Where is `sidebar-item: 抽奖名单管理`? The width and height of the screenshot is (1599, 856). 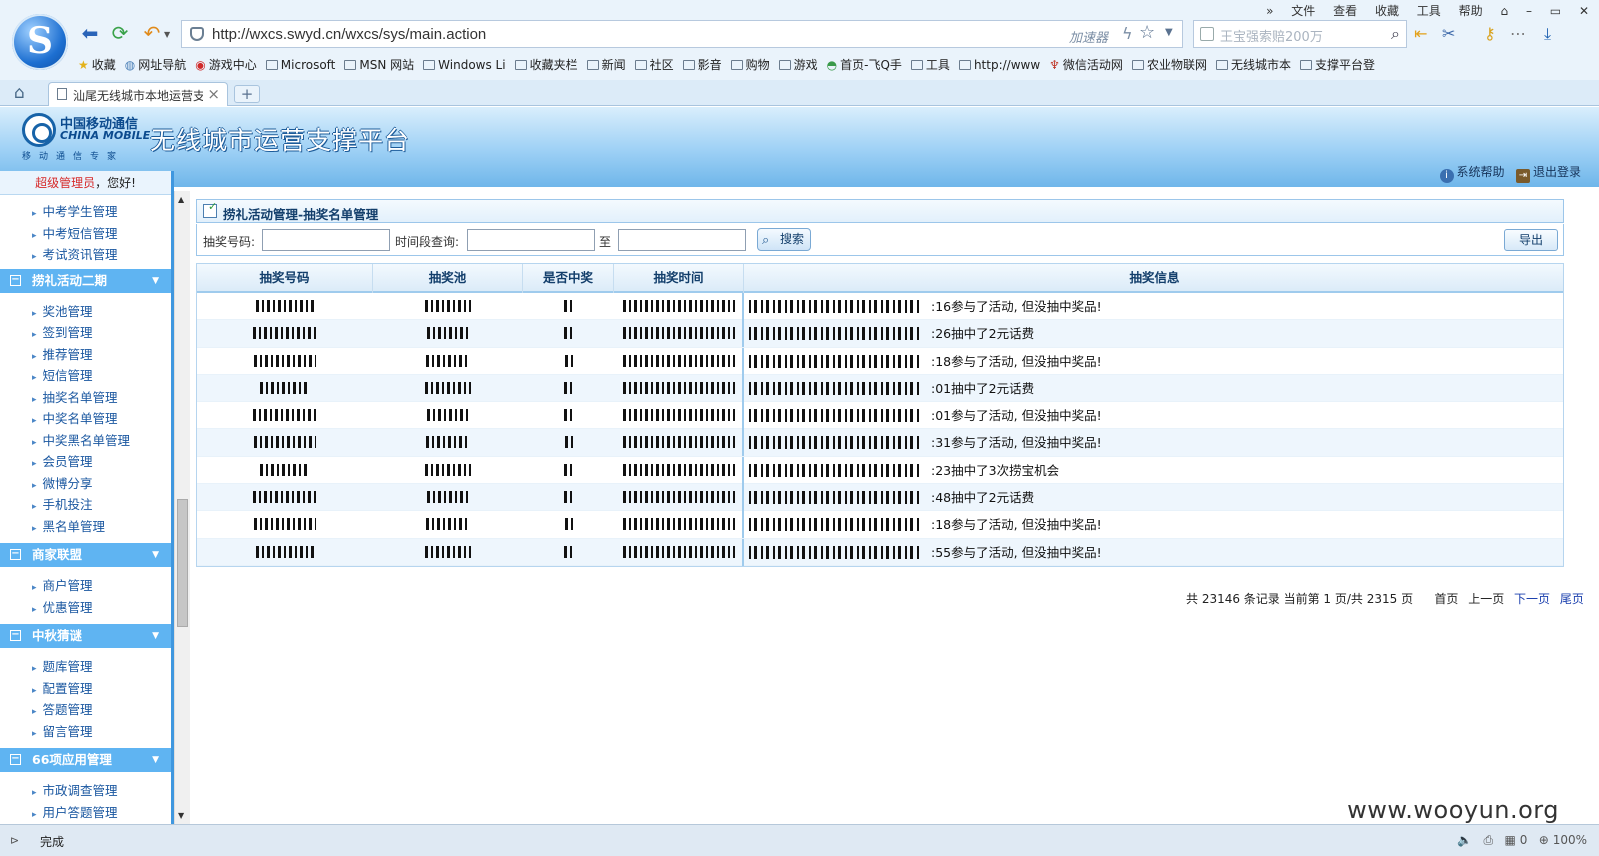 sidebar-item: 抽奖名单管理 is located at coordinates (75, 396).